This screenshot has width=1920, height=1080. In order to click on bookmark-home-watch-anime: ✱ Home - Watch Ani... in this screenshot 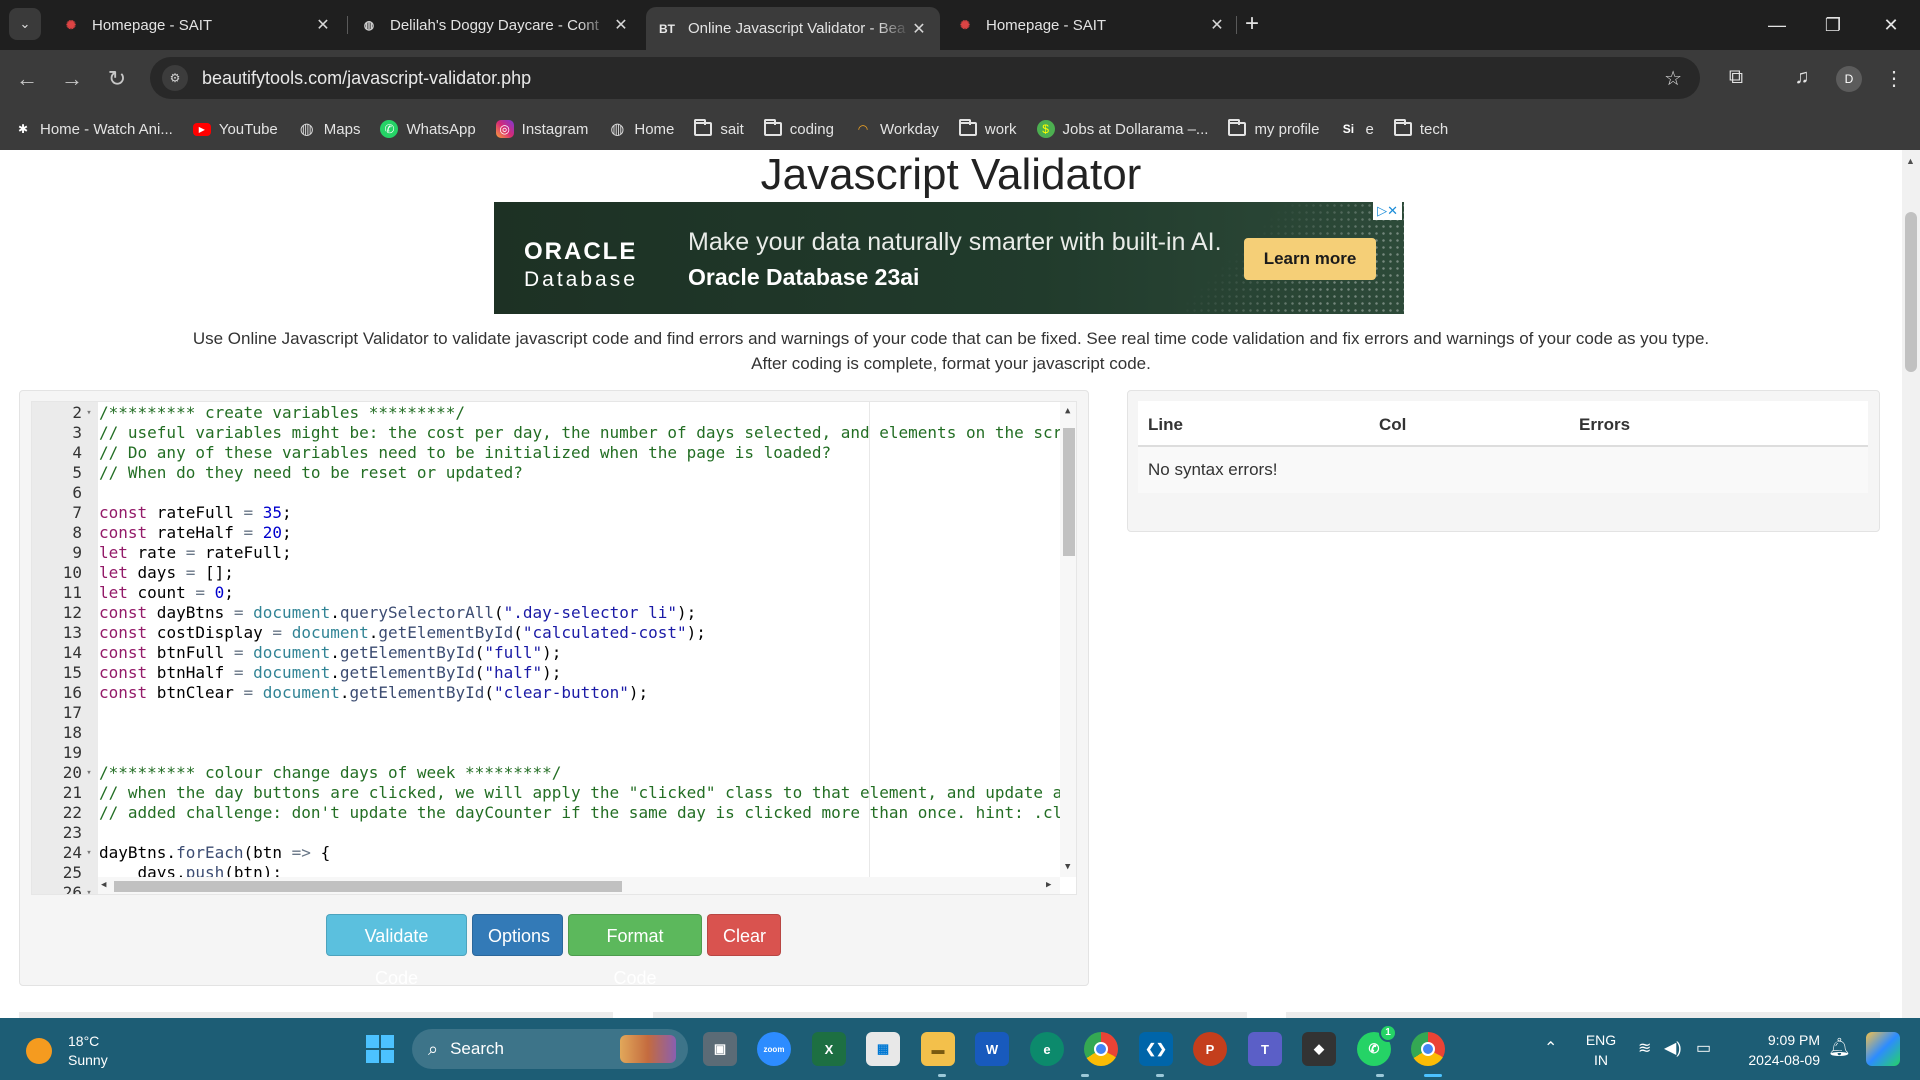, I will do `click(93, 129)`.